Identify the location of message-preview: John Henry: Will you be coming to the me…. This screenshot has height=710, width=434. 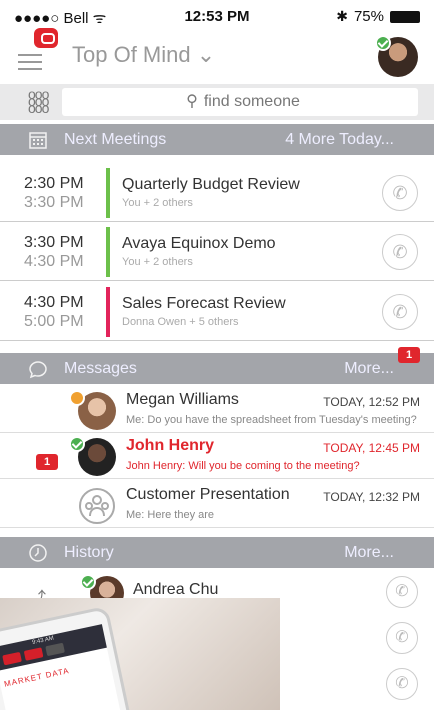
(243, 466).